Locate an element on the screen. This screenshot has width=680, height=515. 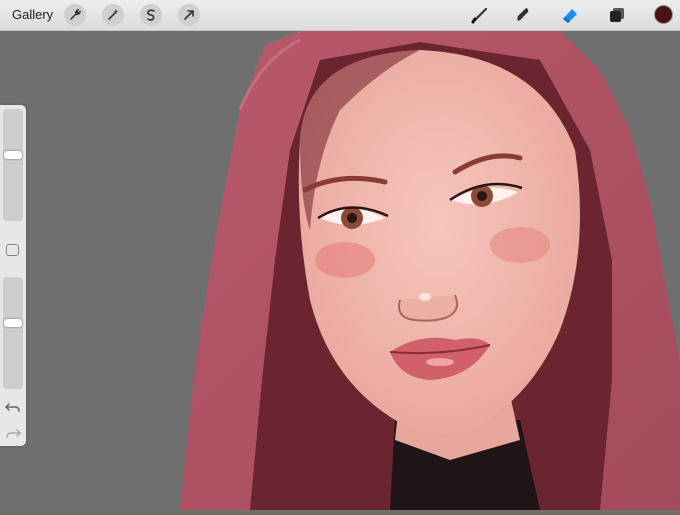
transform-arrow-icon is located at coordinates (189, 15).